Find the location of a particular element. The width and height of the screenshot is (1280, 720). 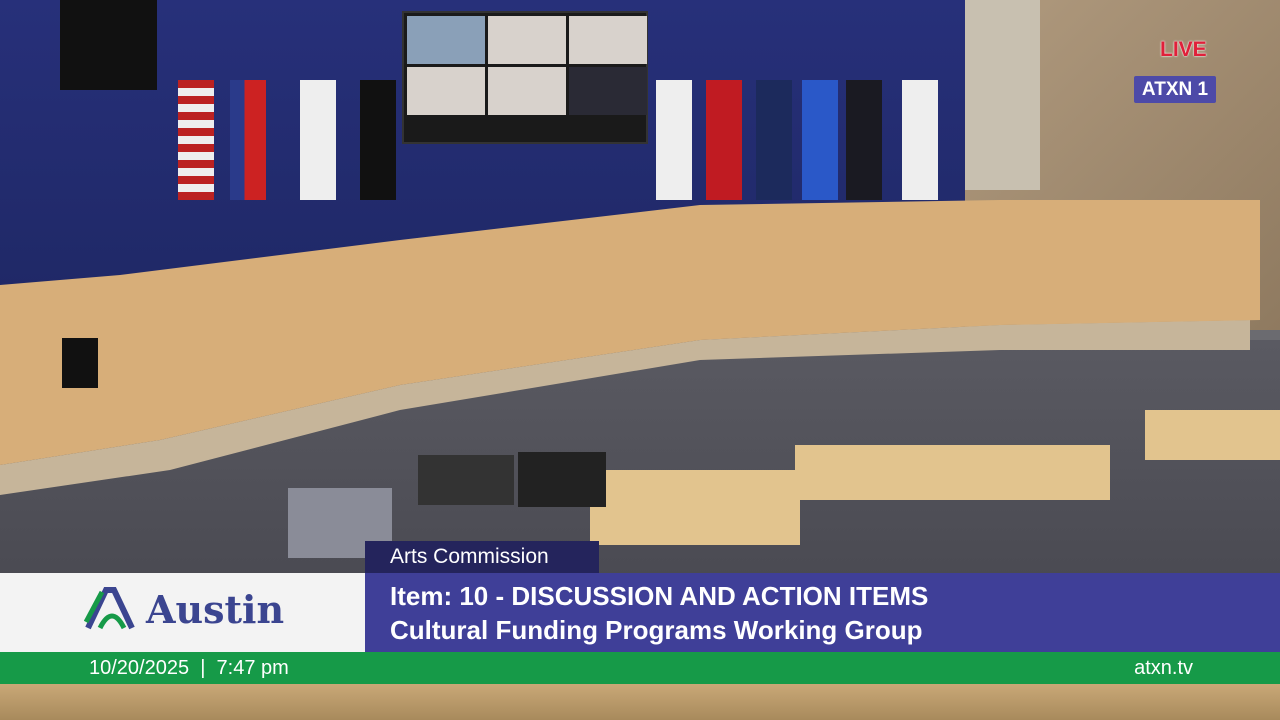

marines-flag is located at coordinates (724, 140).